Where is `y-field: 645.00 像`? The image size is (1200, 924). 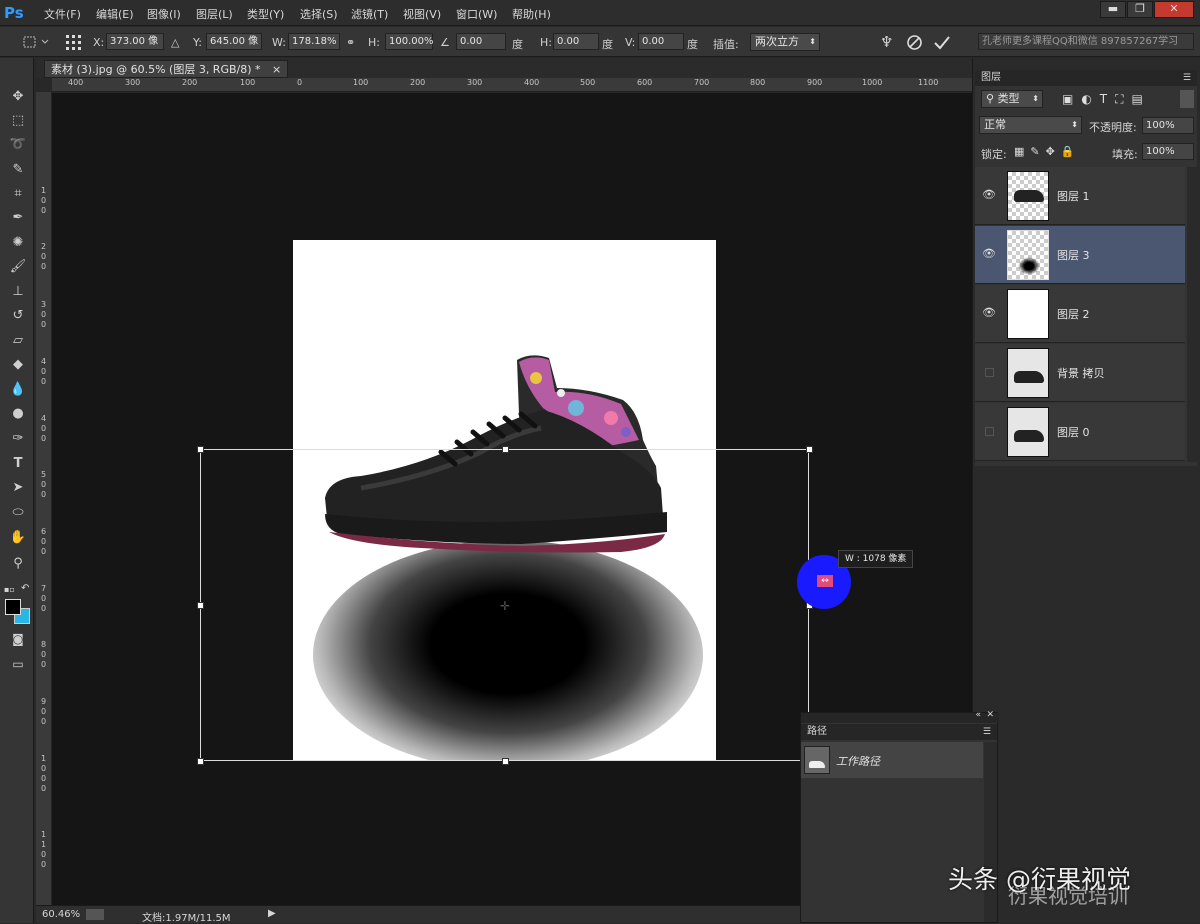
y-field: 645.00 像 is located at coordinates (234, 41).